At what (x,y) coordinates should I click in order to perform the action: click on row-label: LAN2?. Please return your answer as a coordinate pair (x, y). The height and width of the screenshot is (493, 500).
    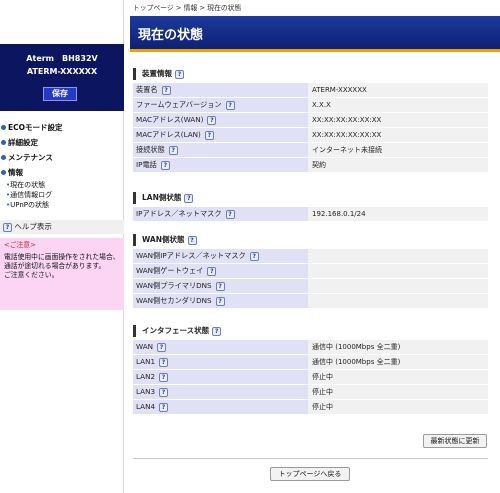
    Looking at the image, I should click on (220, 377).